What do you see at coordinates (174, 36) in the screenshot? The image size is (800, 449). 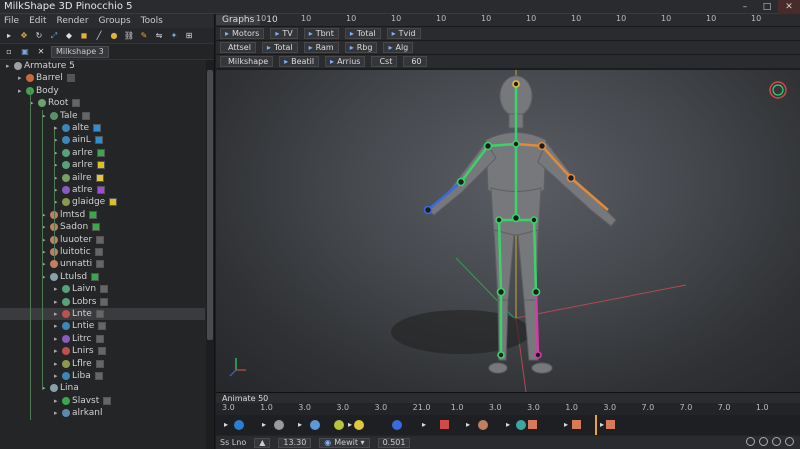 I see `weld-tool-icon: ✦` at bounding box center [174, 36].